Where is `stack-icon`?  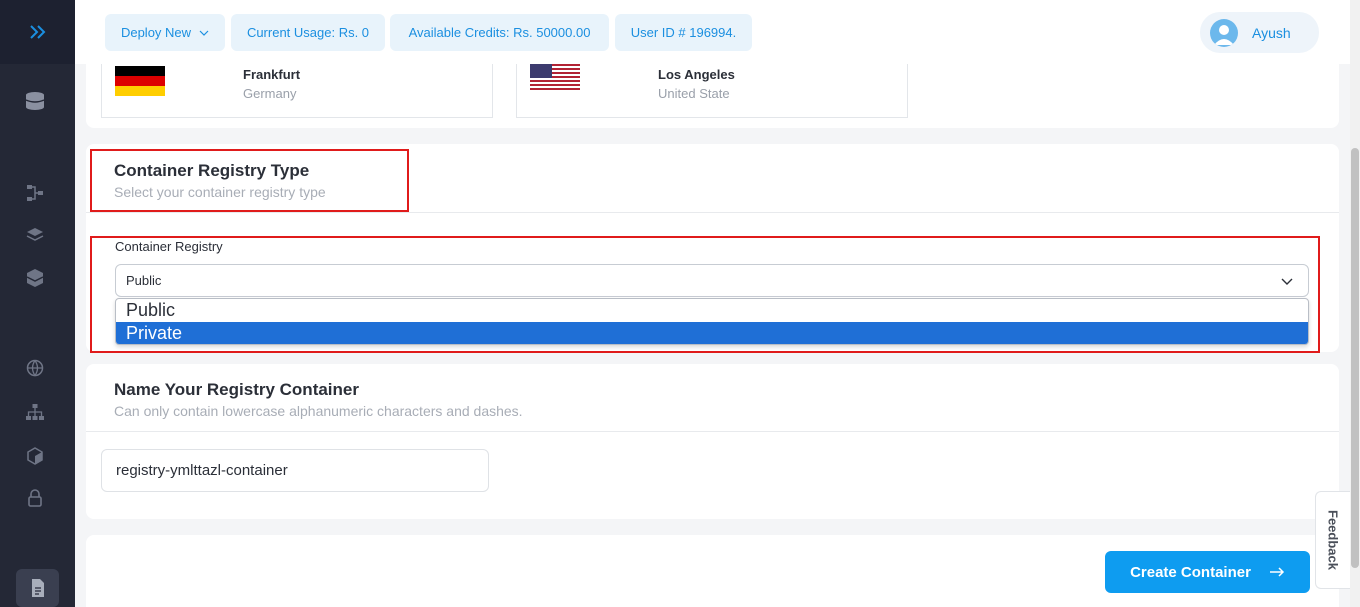
stack-icon is located at coordinates (35, 278).